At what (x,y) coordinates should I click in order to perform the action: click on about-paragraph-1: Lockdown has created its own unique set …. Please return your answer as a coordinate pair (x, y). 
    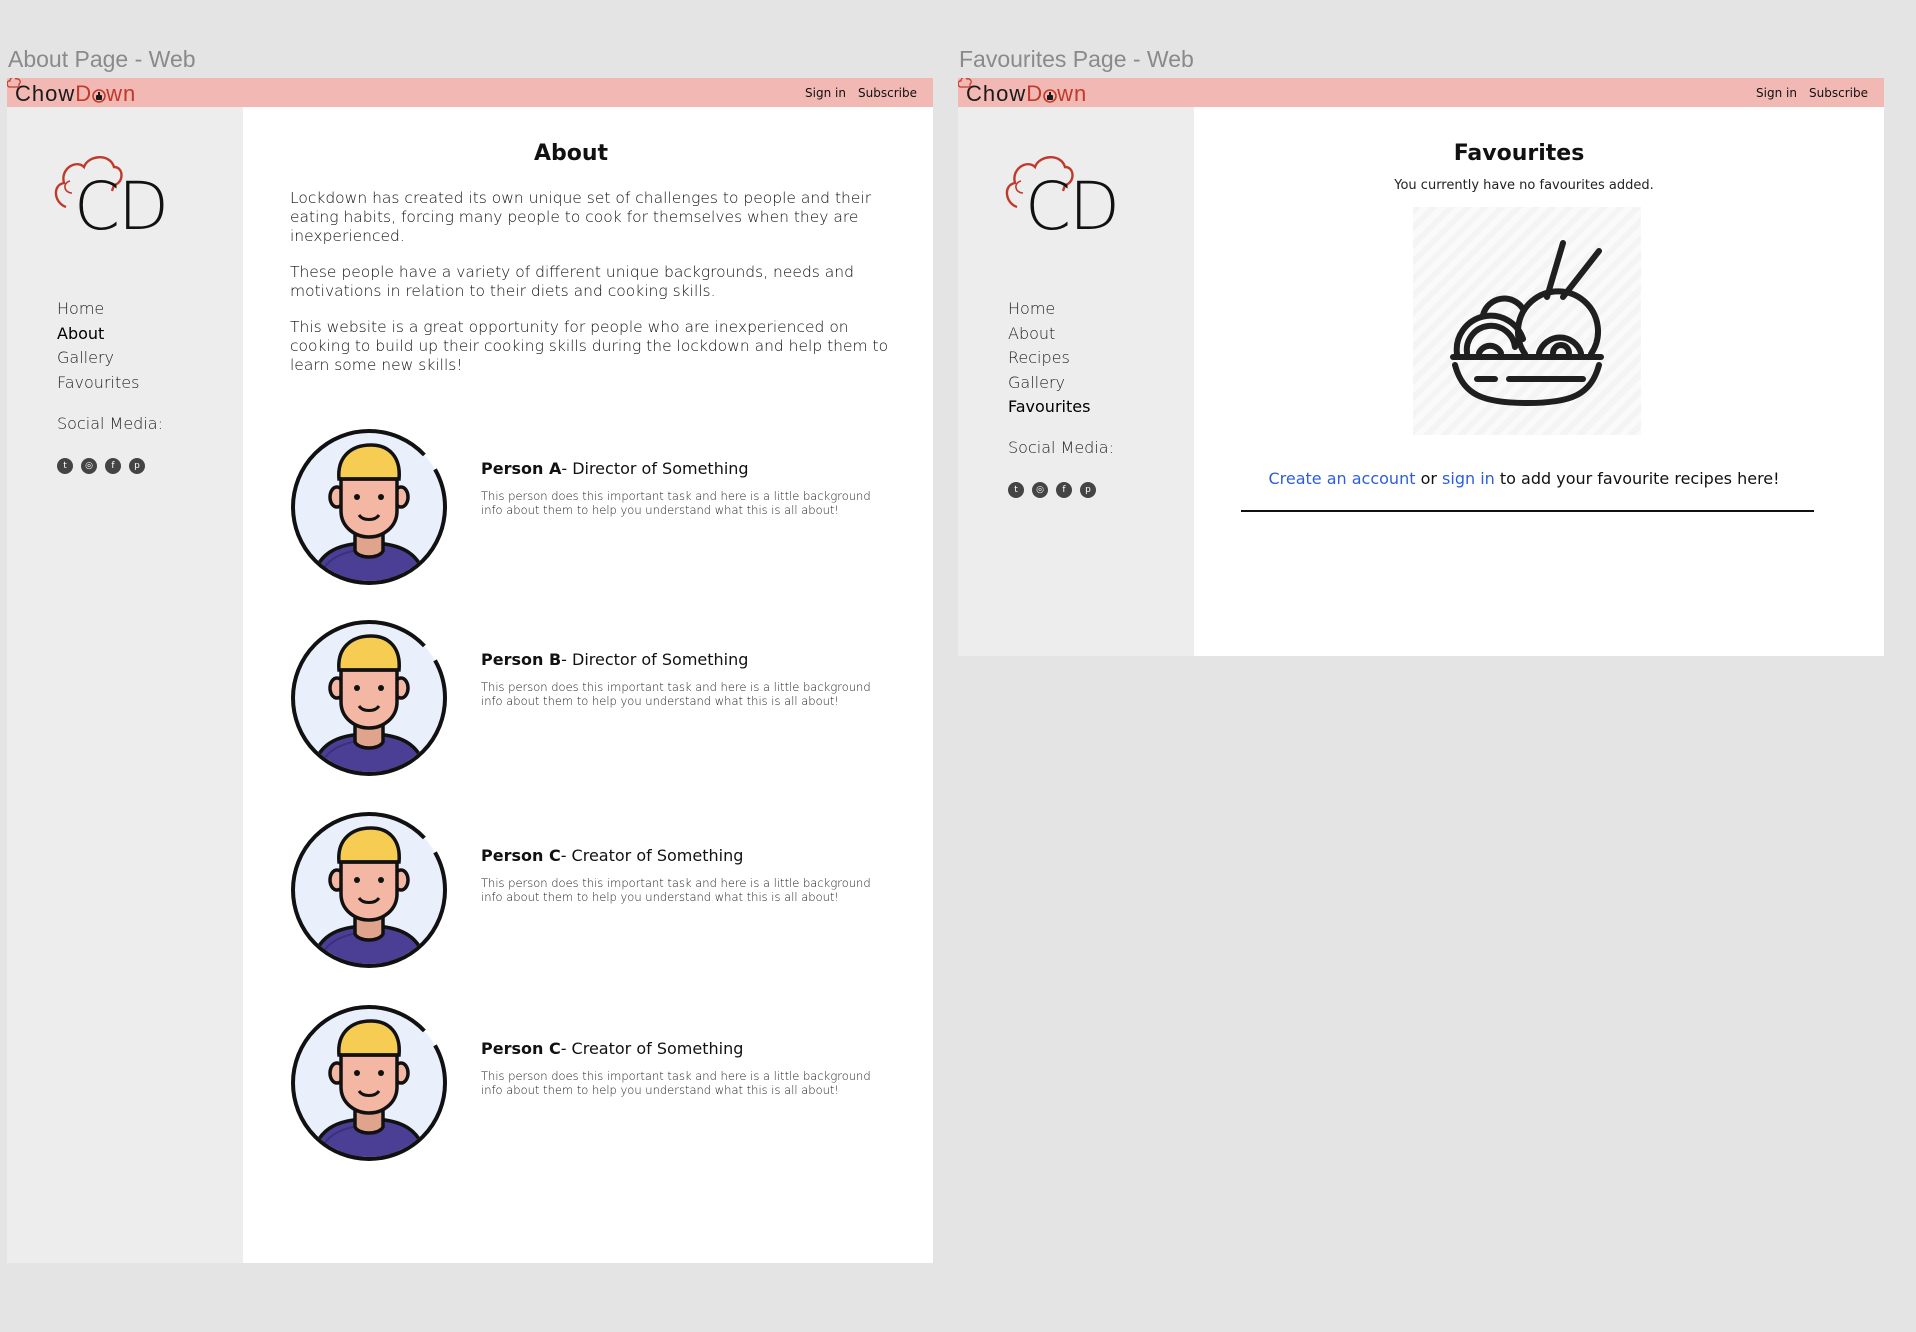
    Looking at the image, I should click on (581, 217).